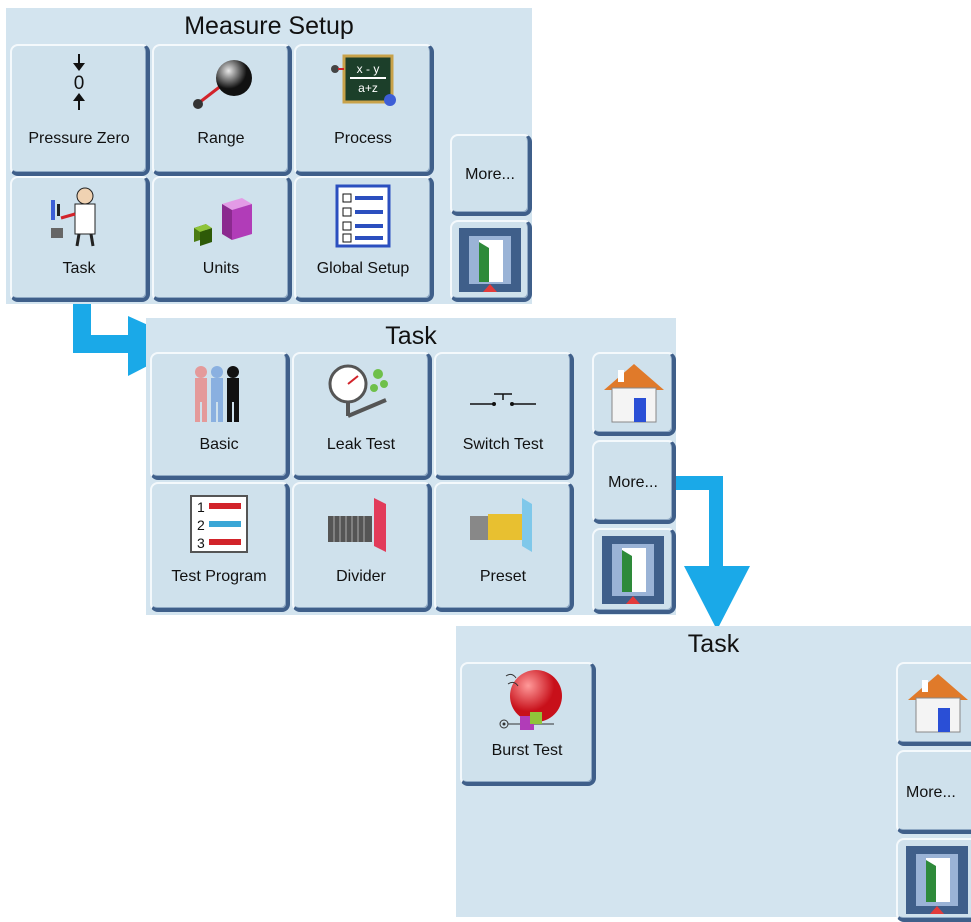 Image resolution: width=971 pixels, height=922 pixels. Describe the element at coordinates (501, 525) in the screenshot. I see `preset-icon` at that location.